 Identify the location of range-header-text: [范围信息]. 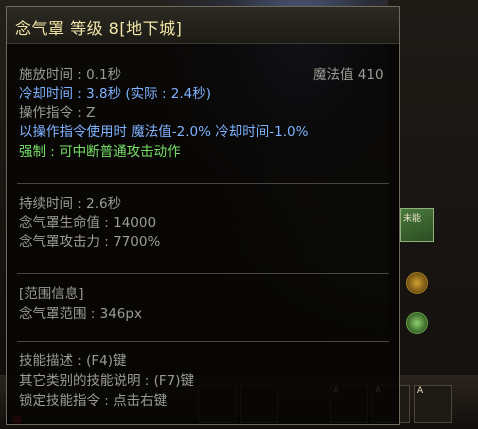
(51, 294).